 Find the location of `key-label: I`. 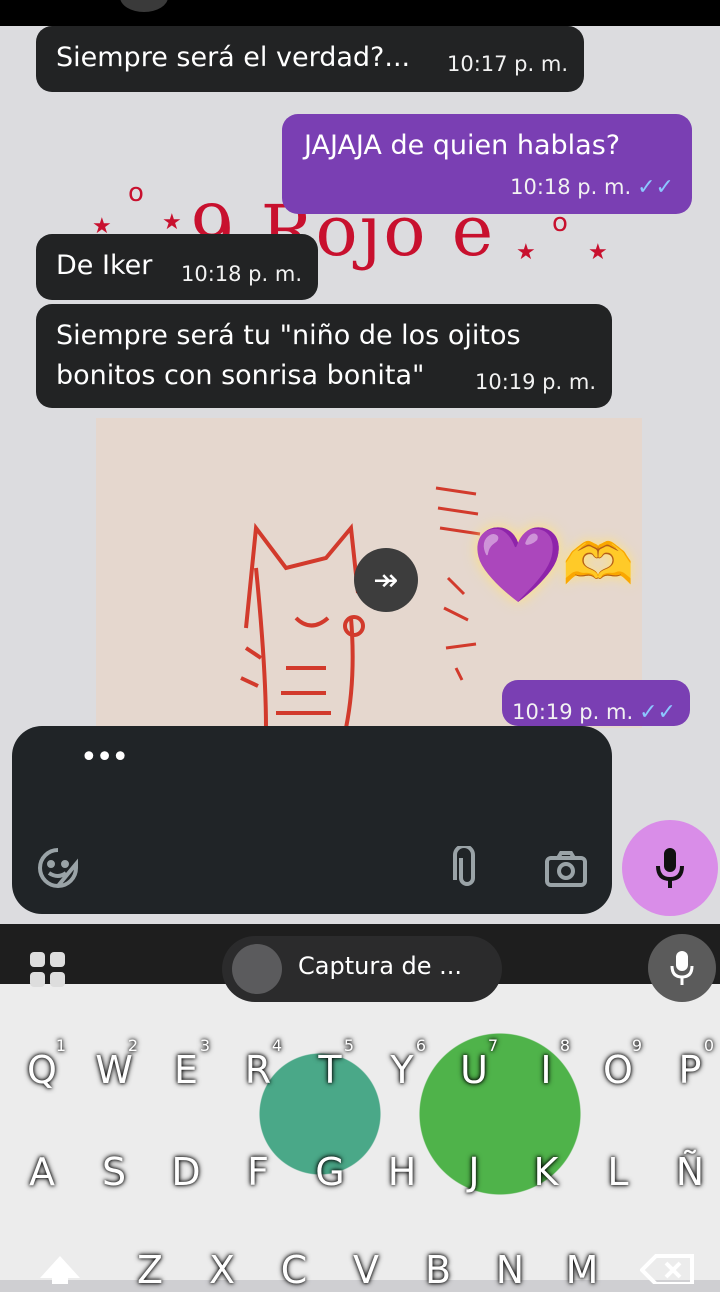

key-label: I is located at coordinates (546, 1070).